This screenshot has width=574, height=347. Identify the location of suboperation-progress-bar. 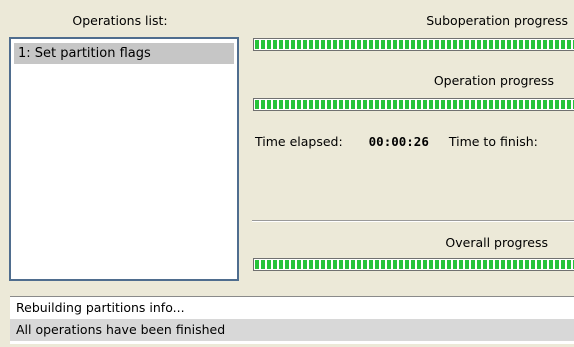
(413, 44).